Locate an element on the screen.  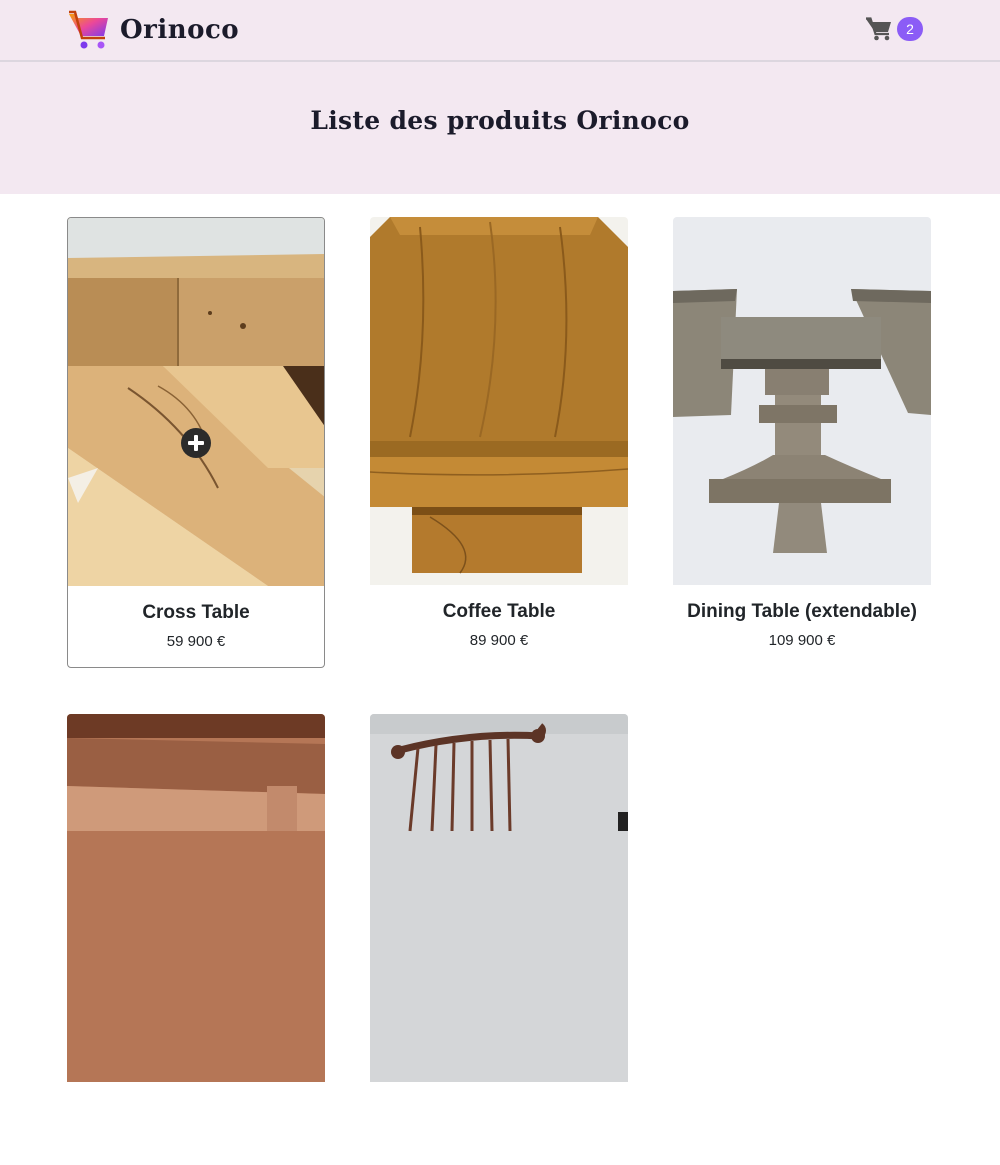
product-card: Dining Table (extendable) 109 900 € is located at coordinates (802, 442).